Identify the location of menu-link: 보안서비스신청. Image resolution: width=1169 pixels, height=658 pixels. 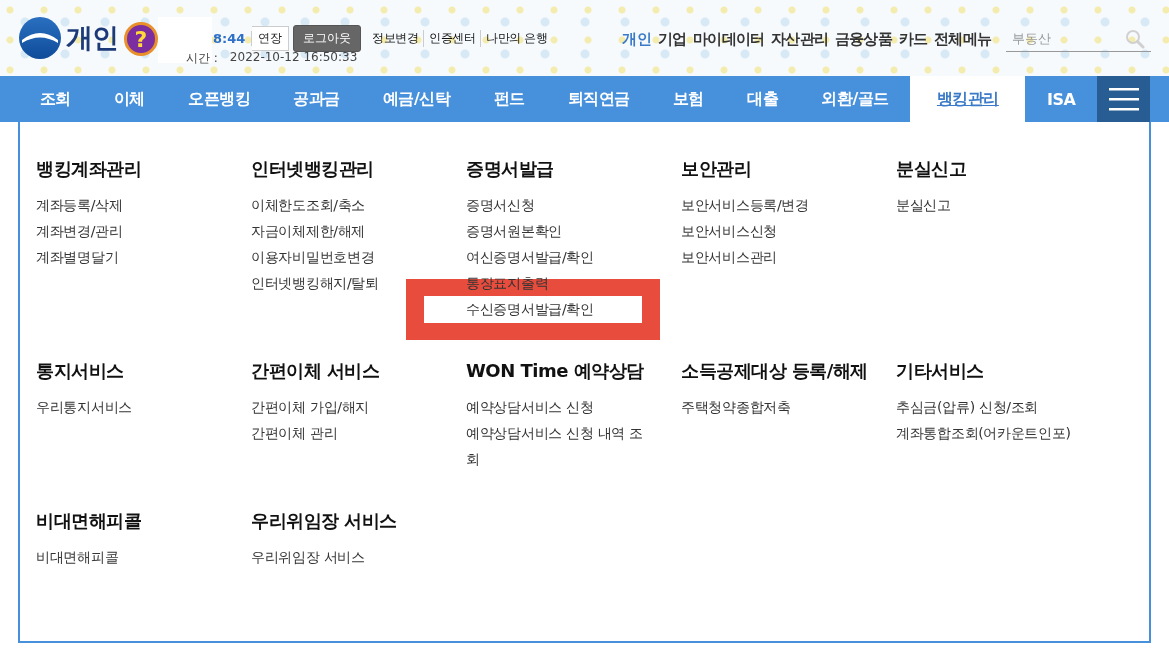
(776, 231).